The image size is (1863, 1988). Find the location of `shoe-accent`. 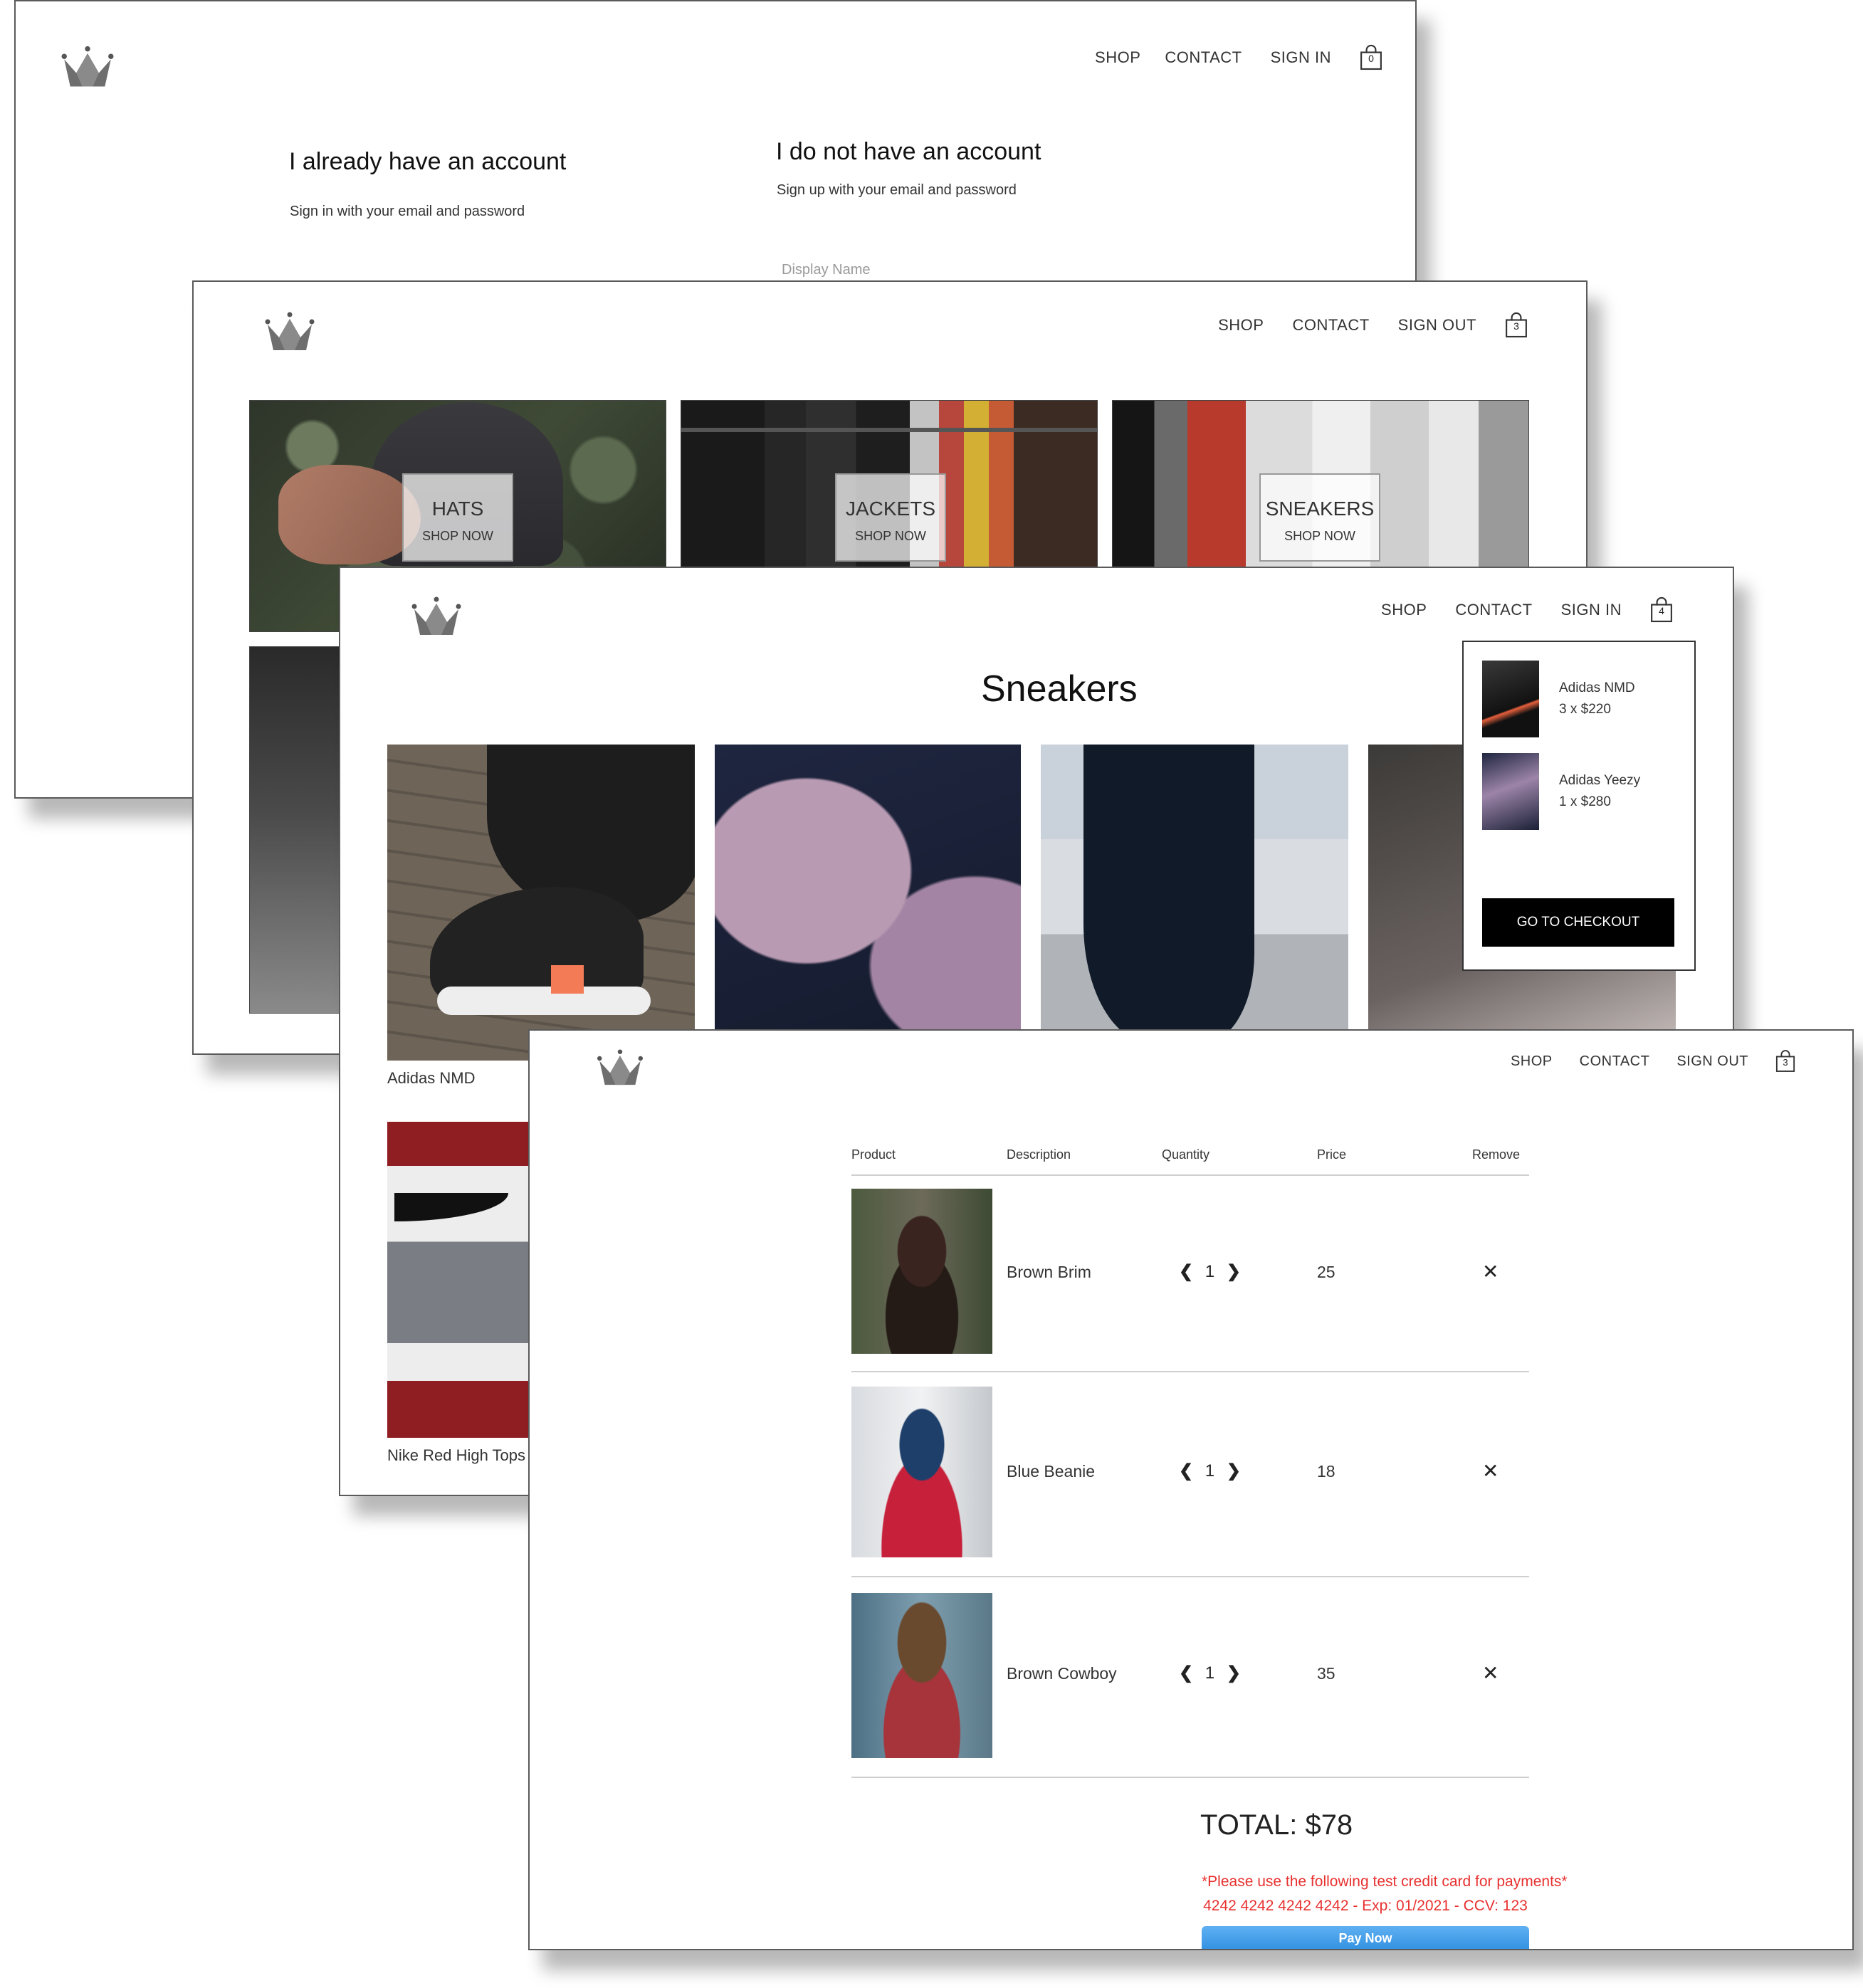

shoe-accent is located at coordinates (567, 979).